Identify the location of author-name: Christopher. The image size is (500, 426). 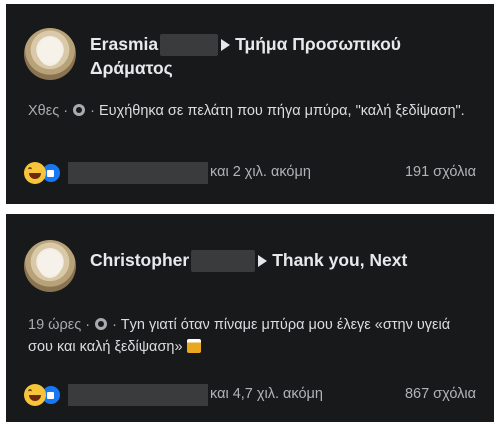
(139, 260).